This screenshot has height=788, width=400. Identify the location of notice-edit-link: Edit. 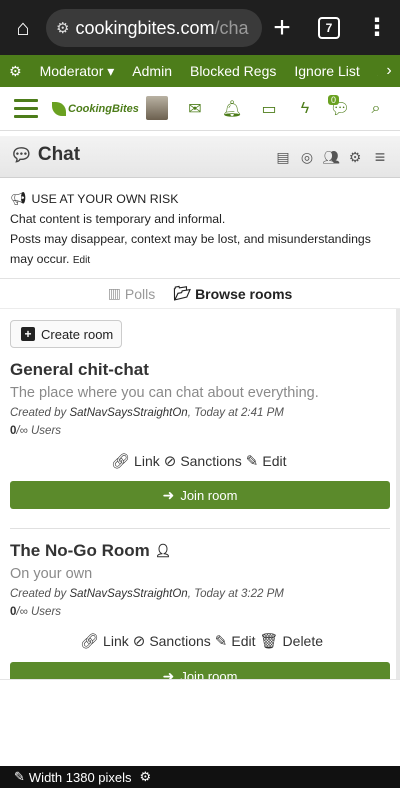
(81, 260).